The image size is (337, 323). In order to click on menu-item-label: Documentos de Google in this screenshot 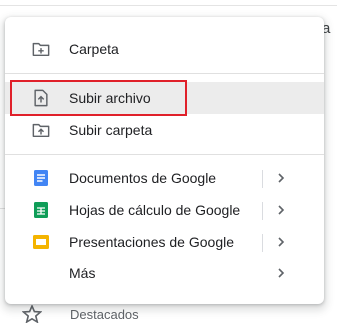, I will do `click(143, 178)`.